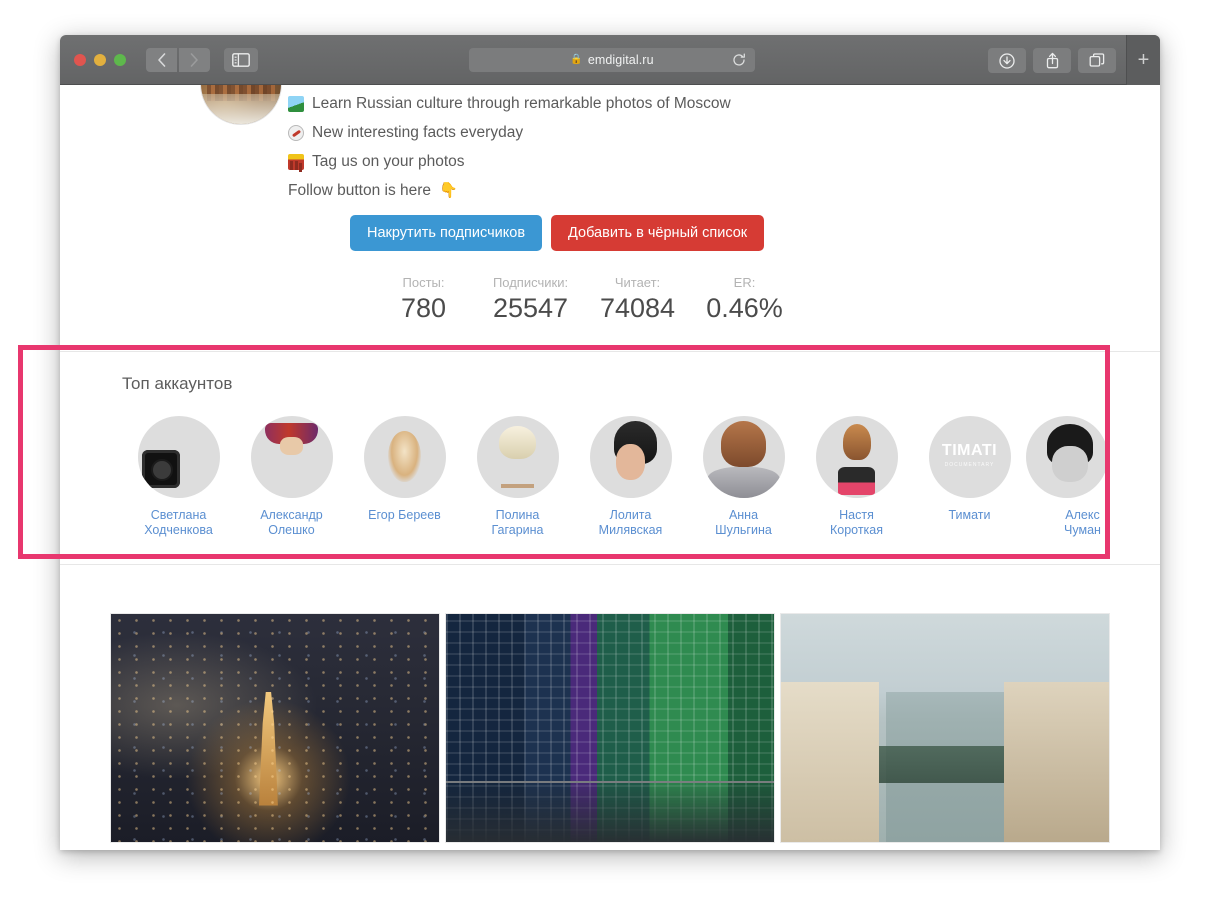 This screenshot has height=923, width=1220. Describe the element at coordinates (296, 161) in the screenshot. I see `cityscape-emoji-icon` at that location.